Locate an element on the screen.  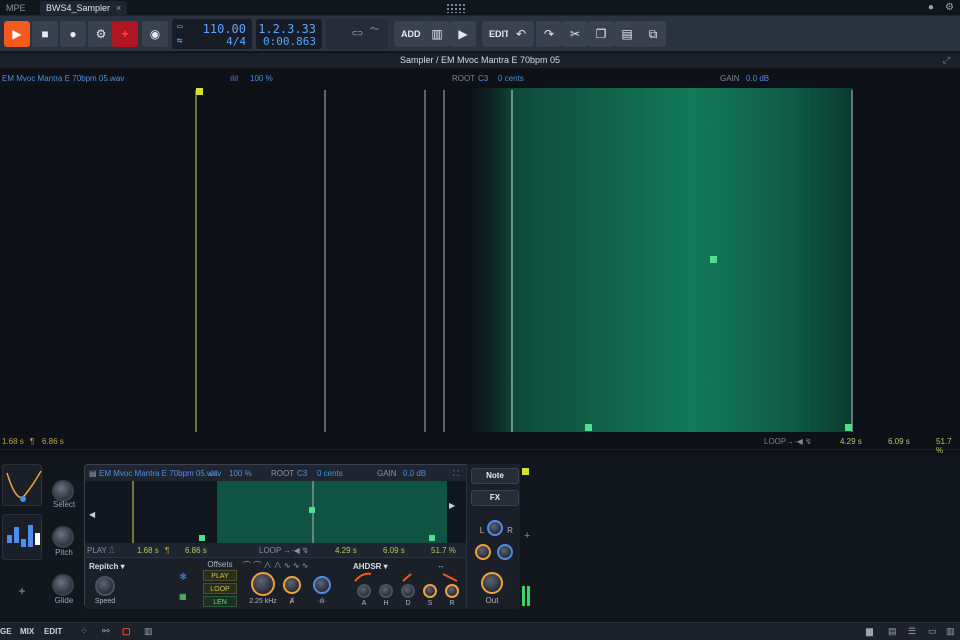
grid-icon is located at coordinates (456, 8).